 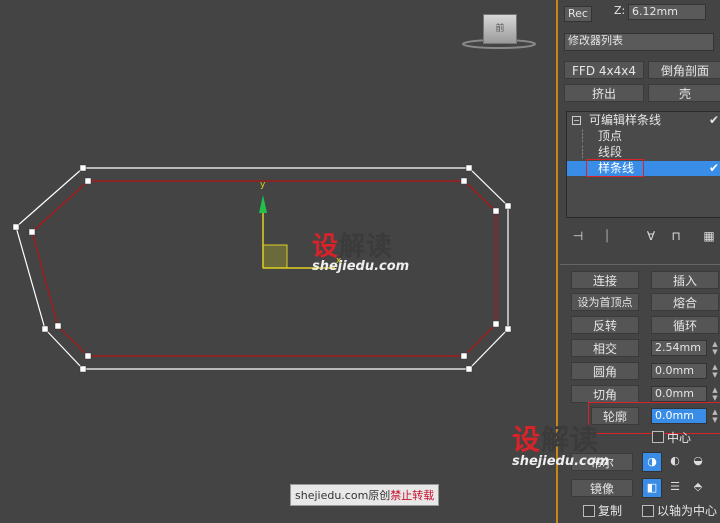 I want to click on mirror-horizontal-icon: ◧, so click(x=652, y=488).